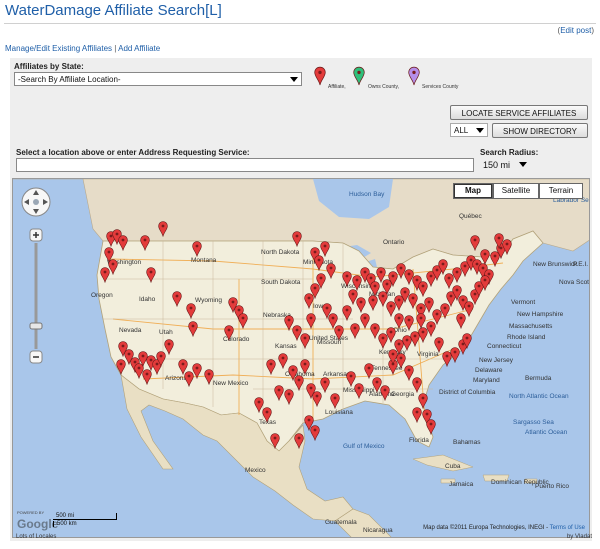  I want to click on zoom-slider-handle, so click(36, 326).